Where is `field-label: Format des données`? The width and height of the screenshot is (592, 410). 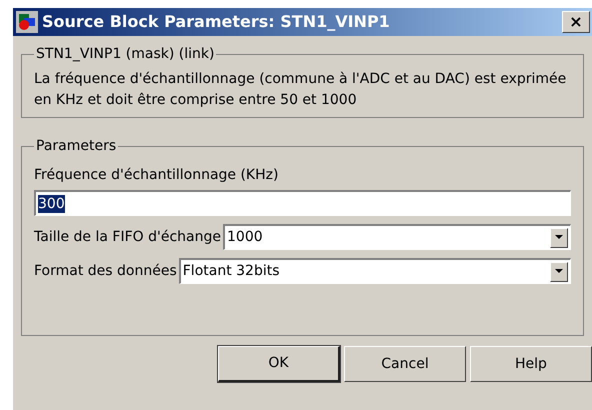 field-label: Format des données is located at coordinates (105, 271).